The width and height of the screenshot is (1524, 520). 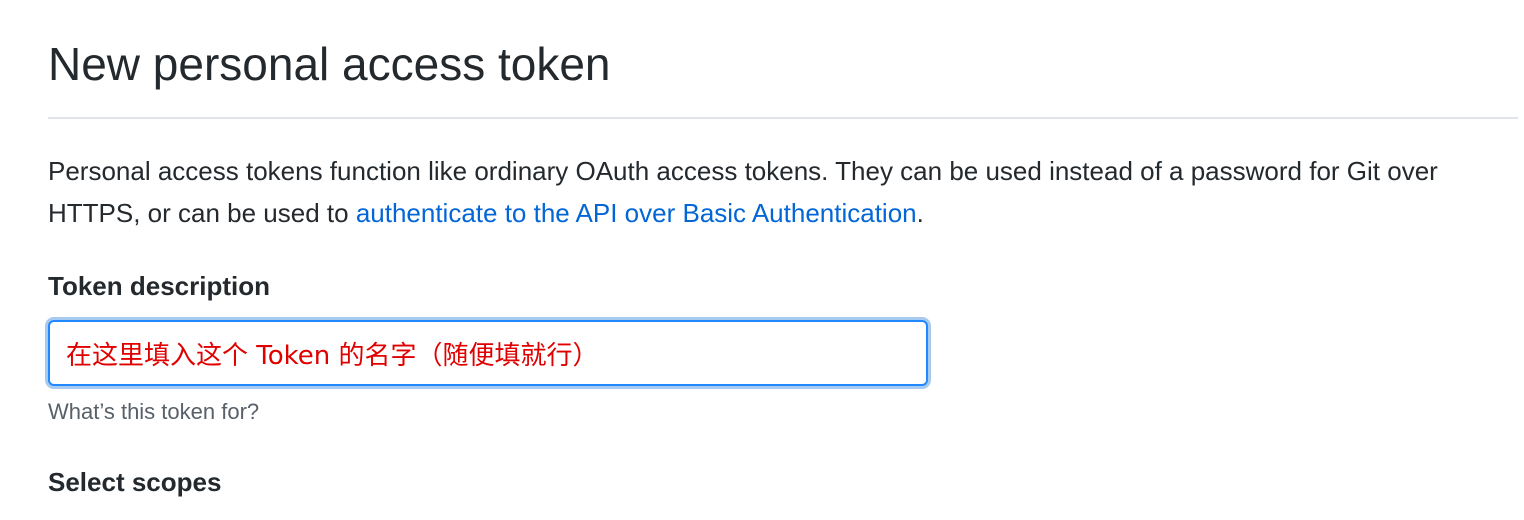 I want to click on token-description-field-wrapper, so click(x=488, y=353).